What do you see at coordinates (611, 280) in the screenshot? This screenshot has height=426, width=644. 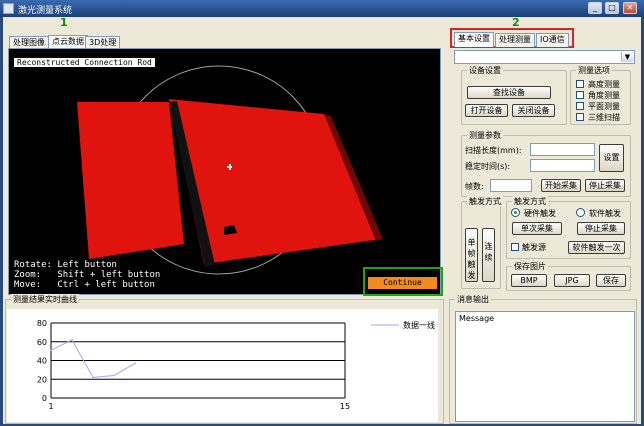 I see `save-button: 保存` at bounding box center [611, 280].